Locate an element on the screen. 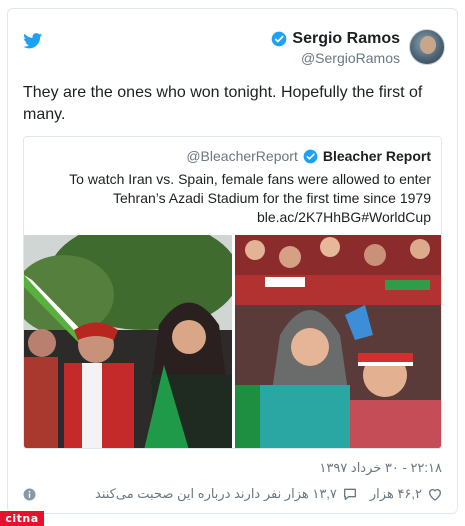  watermark-text: citna is located at coordinates (22, 518).